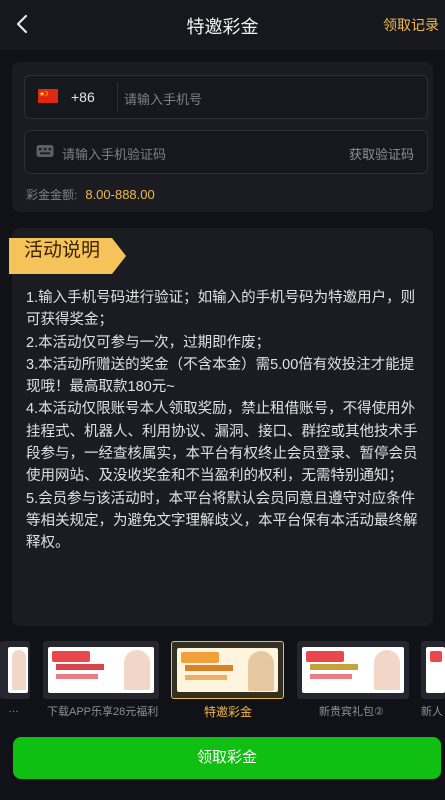  What do you see at coordinates (411, 25) in the screenshot?
I see `record-link: 领取记录` at bounding box center [411, 25].